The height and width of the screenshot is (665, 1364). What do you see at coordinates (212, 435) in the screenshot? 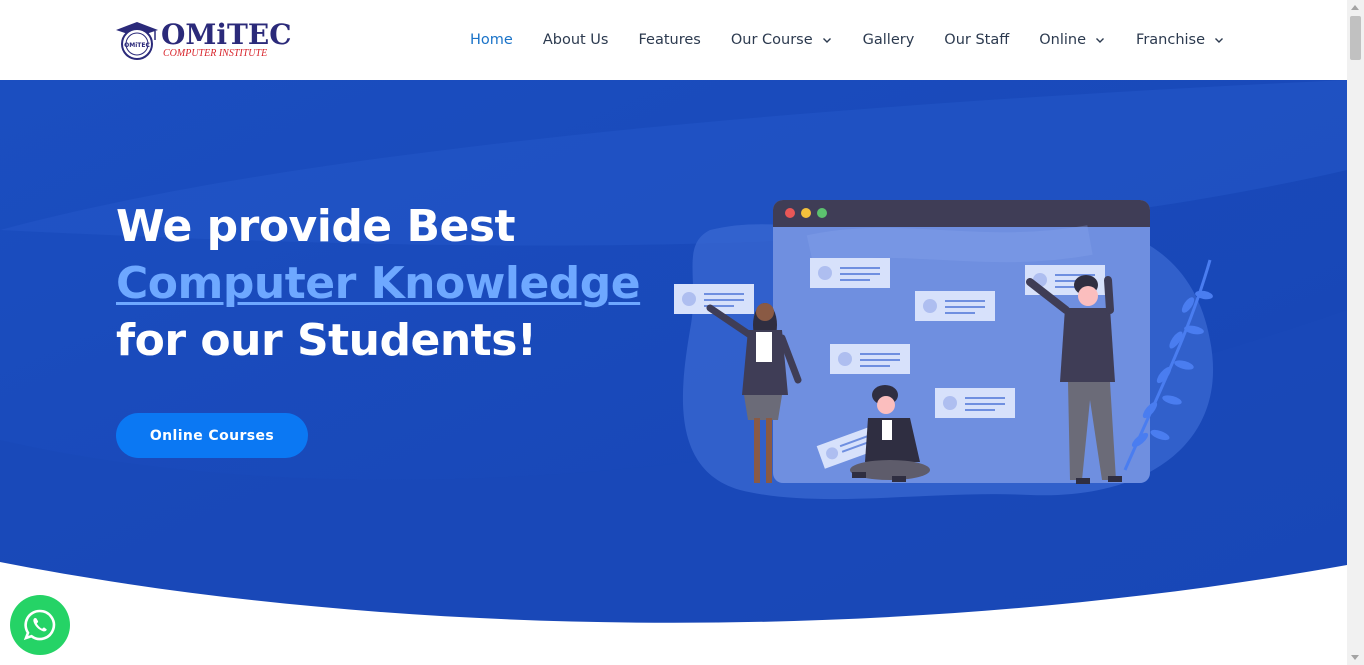
I see `online-courses-button: Online Courses` at bounding box center [212, 435].